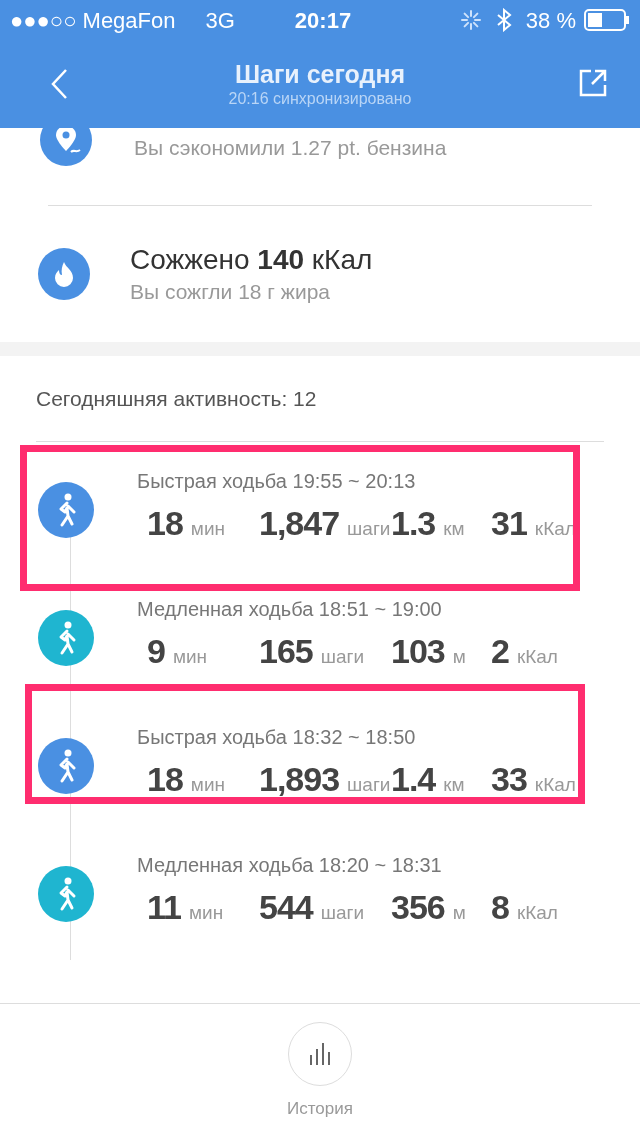  What do you see at coordinates (277, 737) in the screenshot?
I see `activity-title: Быстрая ходьба 18:32 ~ 18:50` at bounding box center [277, 737].